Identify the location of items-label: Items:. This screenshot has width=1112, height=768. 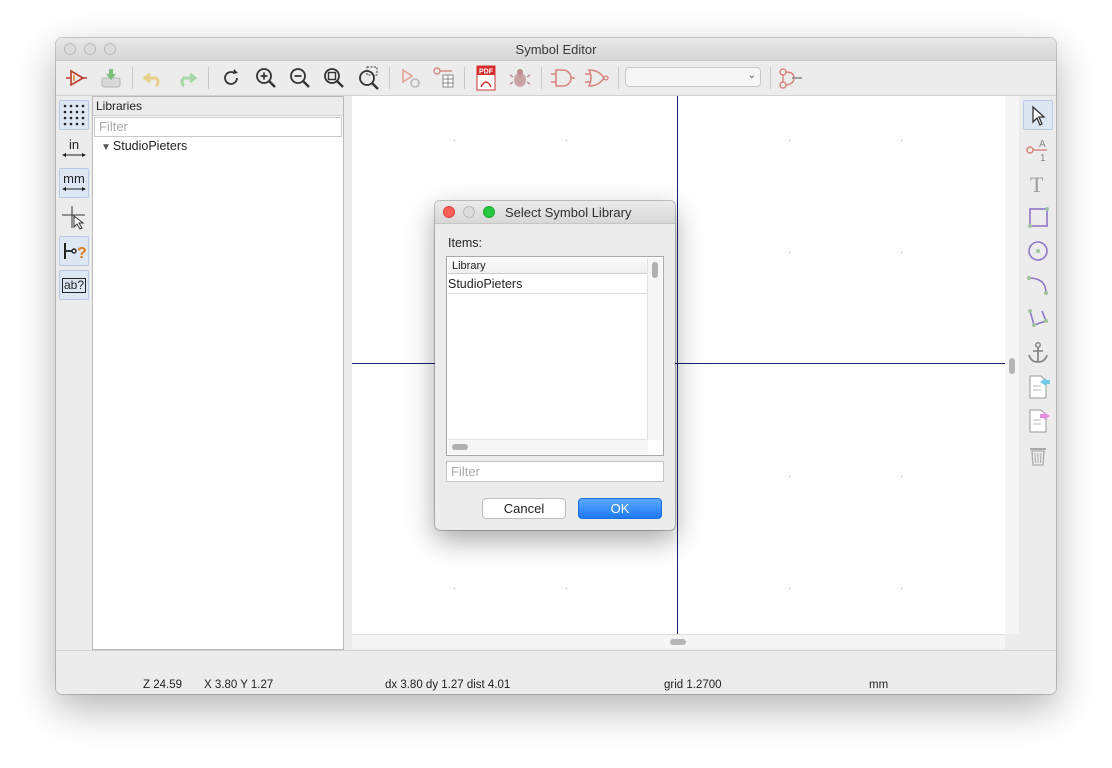
(465, 243).